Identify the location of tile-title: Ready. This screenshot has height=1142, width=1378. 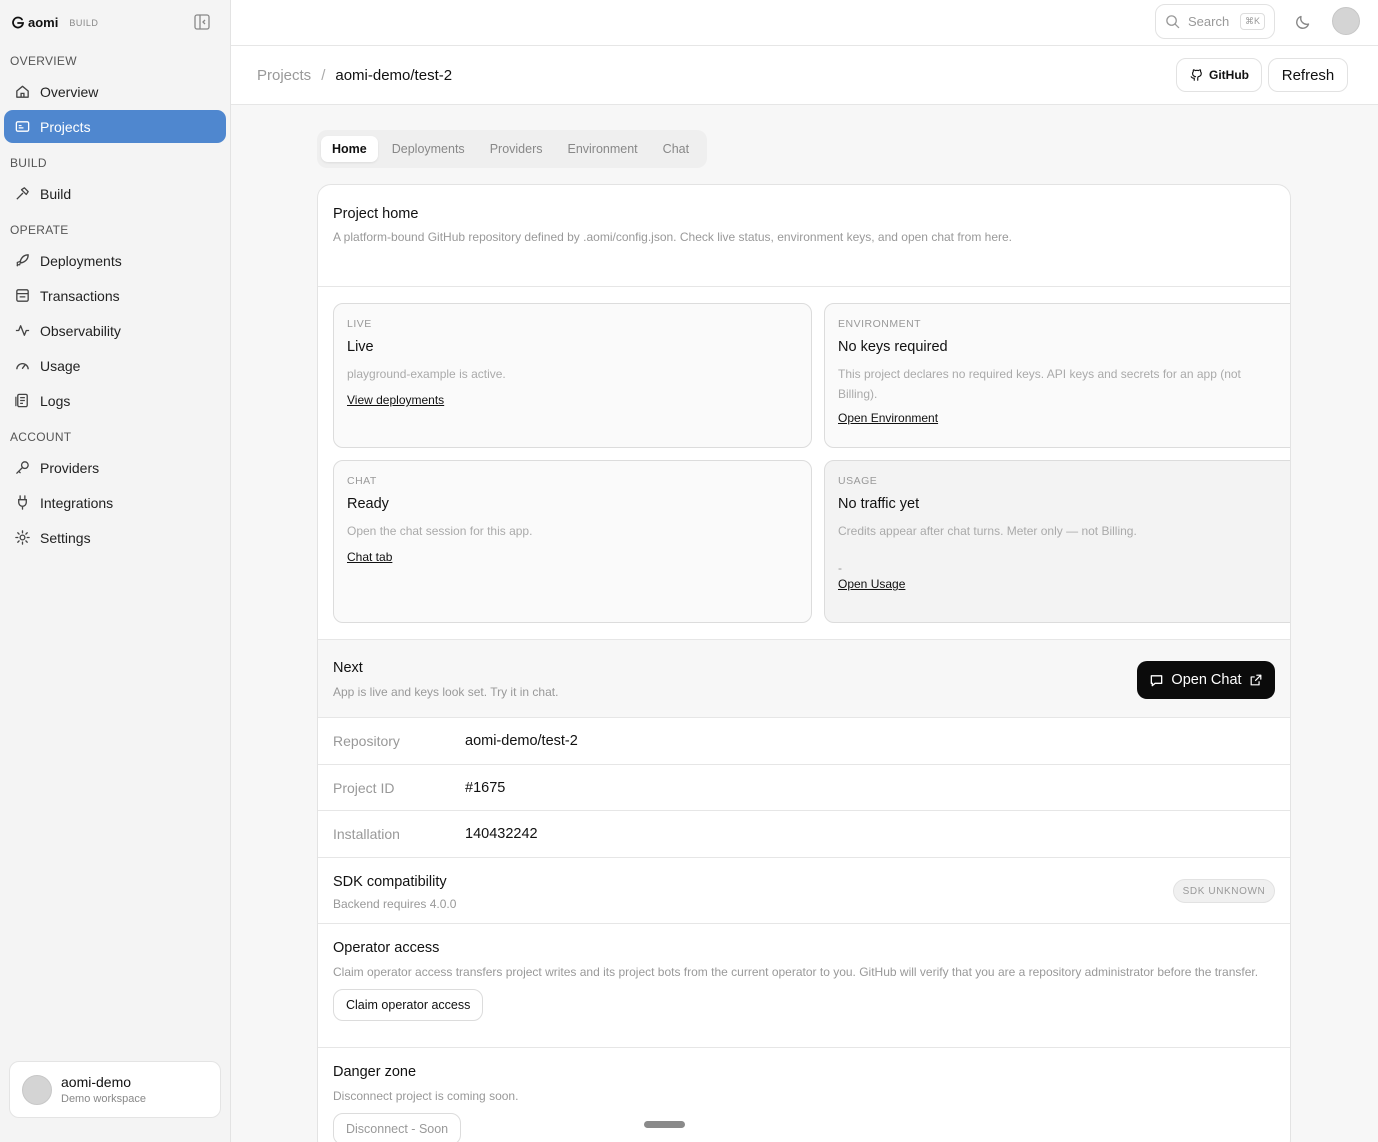
(368, 504).